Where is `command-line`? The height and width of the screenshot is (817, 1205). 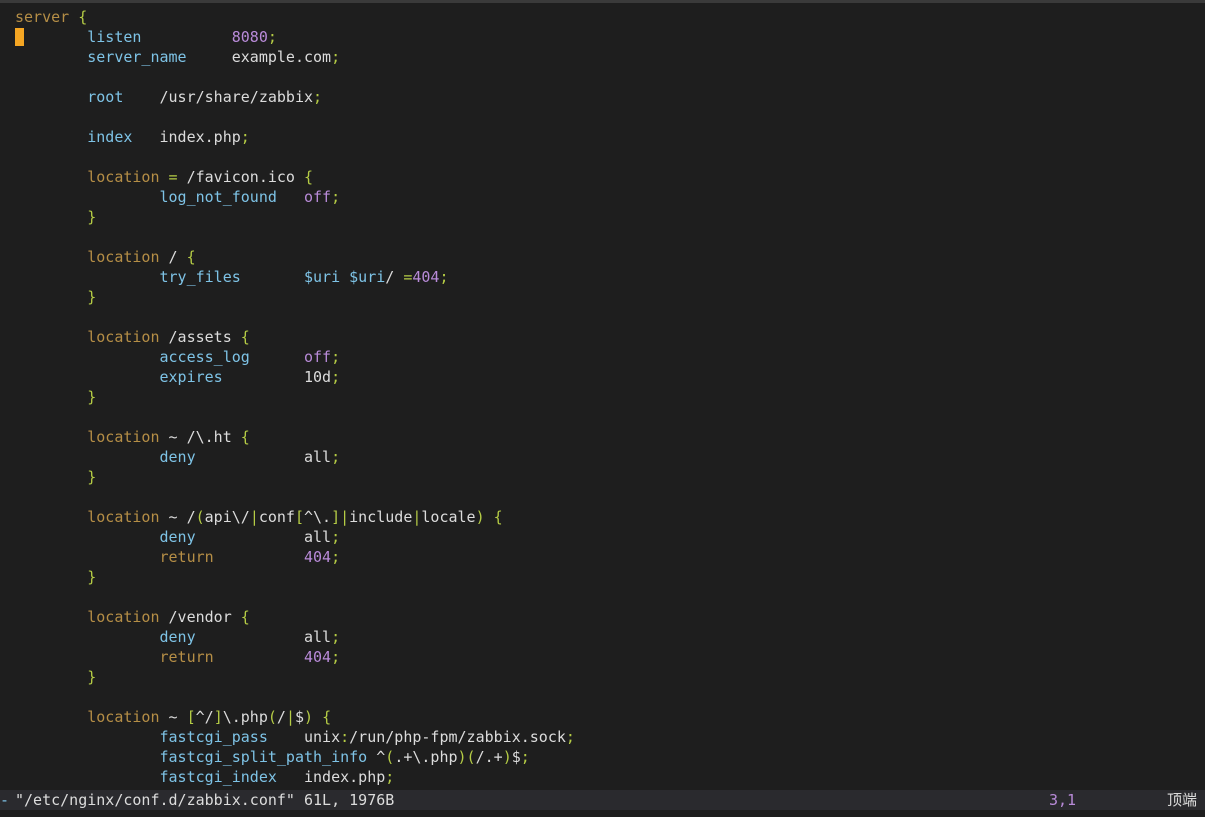 command-line is located at coordinates (602, 813).